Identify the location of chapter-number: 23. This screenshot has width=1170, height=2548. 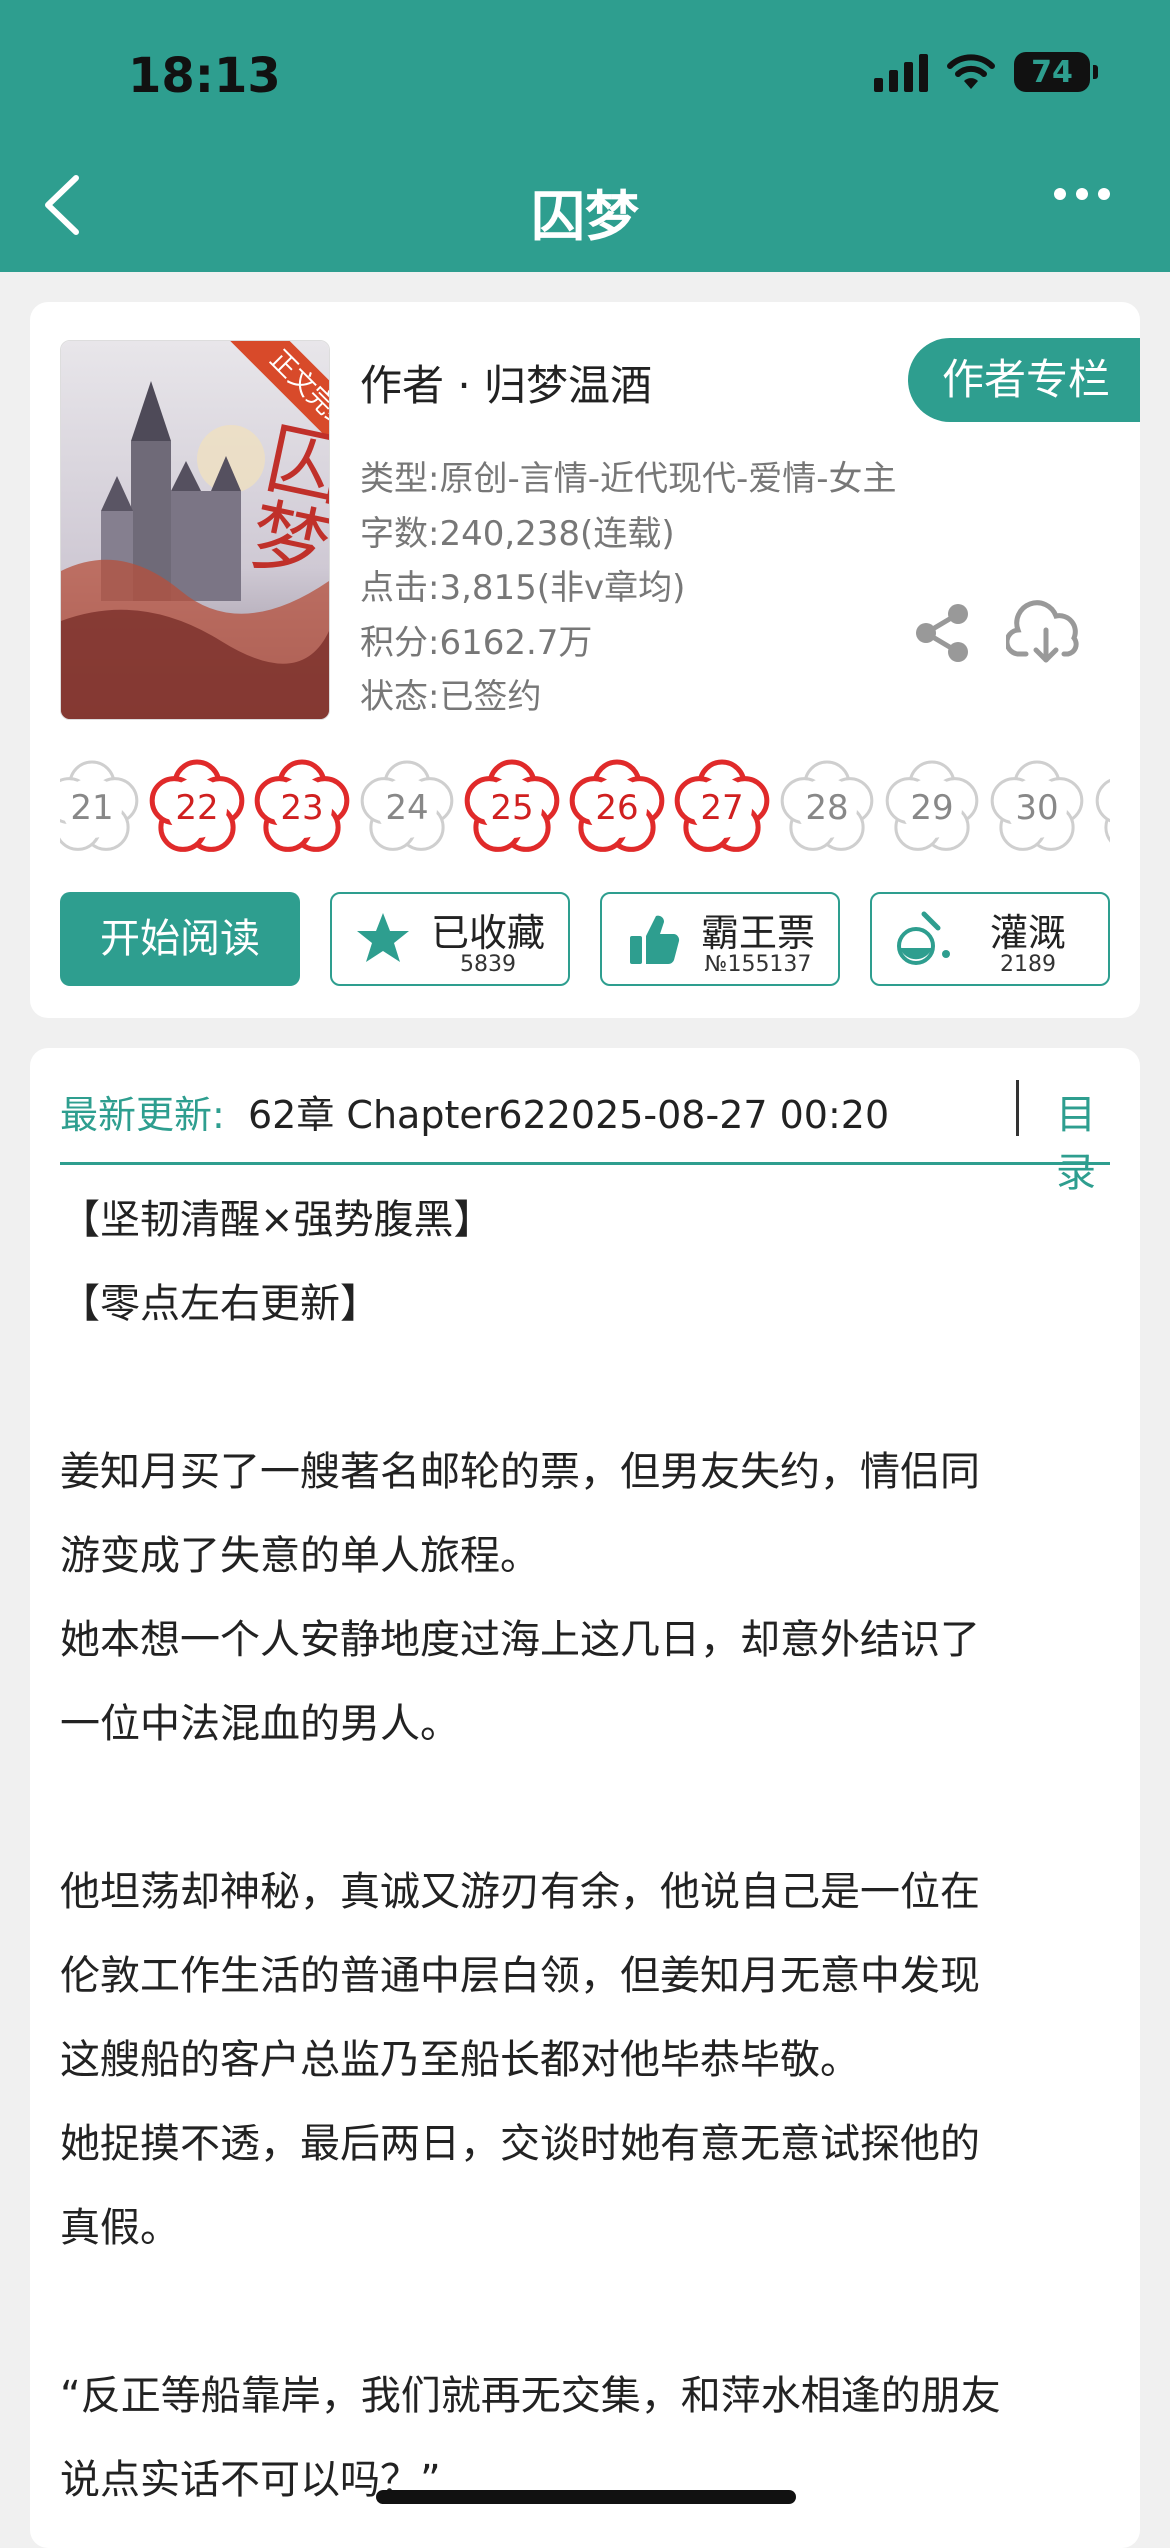
(302, 808).